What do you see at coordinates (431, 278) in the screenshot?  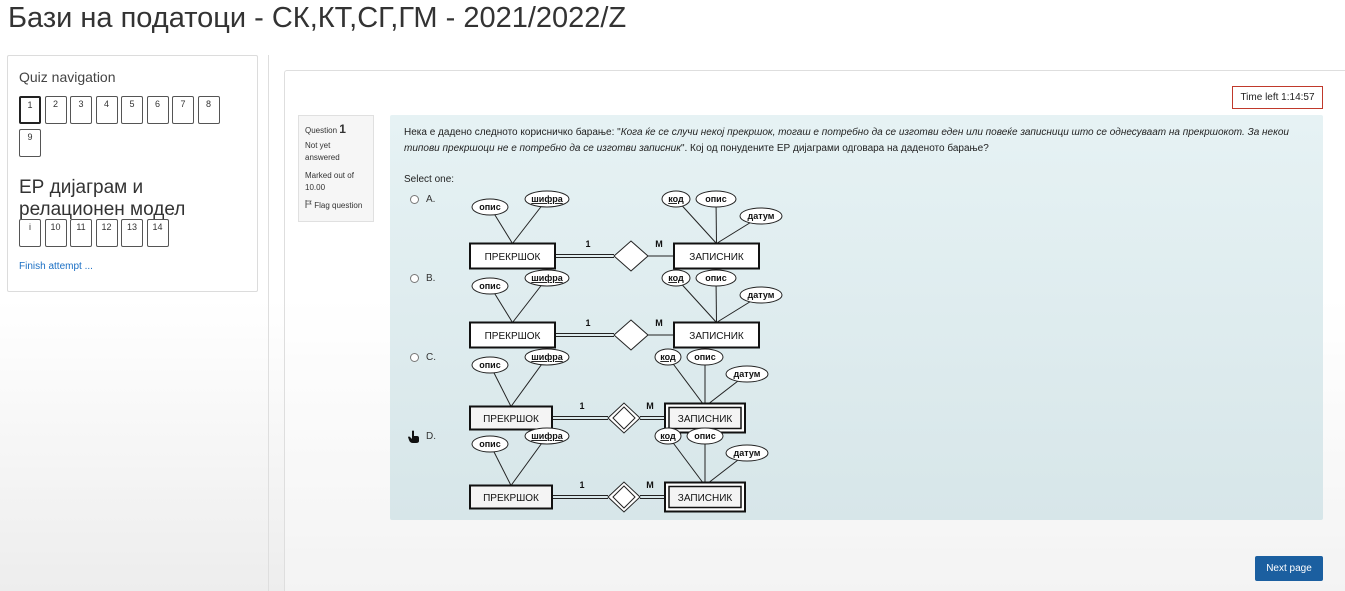 I see `answer-option-label: B.` at bounding box center [431, 278].